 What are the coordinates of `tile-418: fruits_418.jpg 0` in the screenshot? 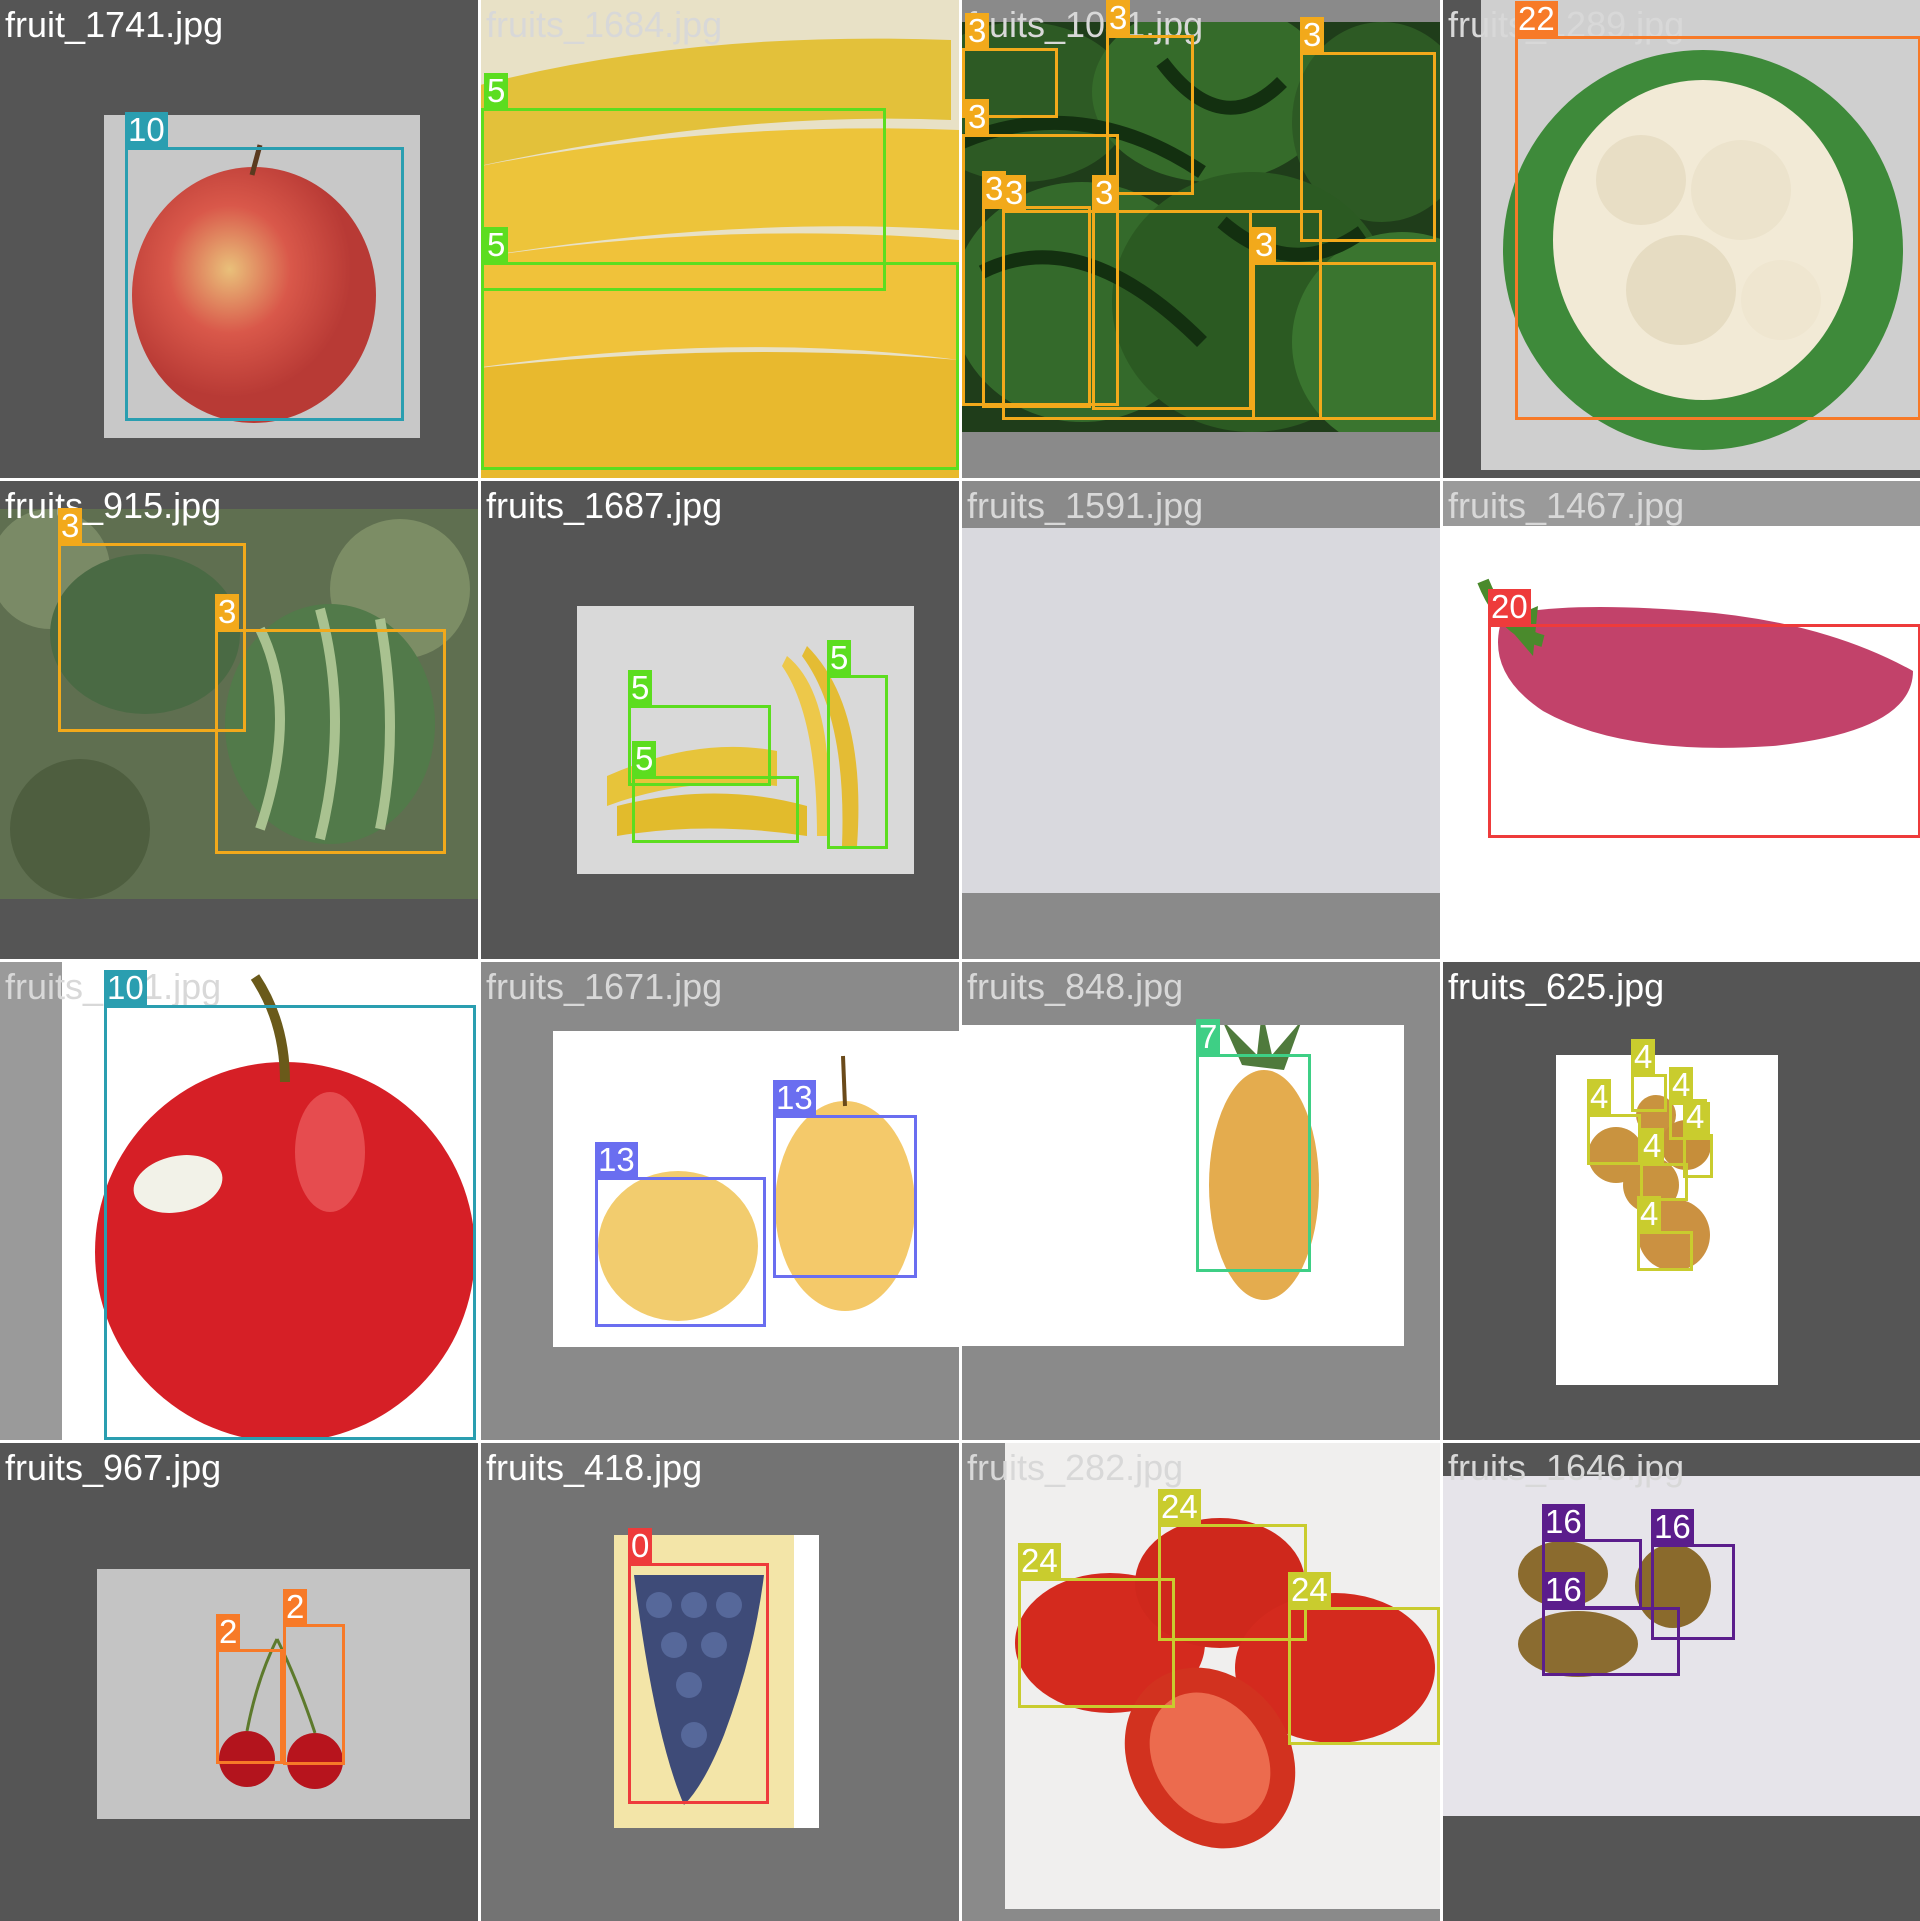 It's located at (720, 1682).